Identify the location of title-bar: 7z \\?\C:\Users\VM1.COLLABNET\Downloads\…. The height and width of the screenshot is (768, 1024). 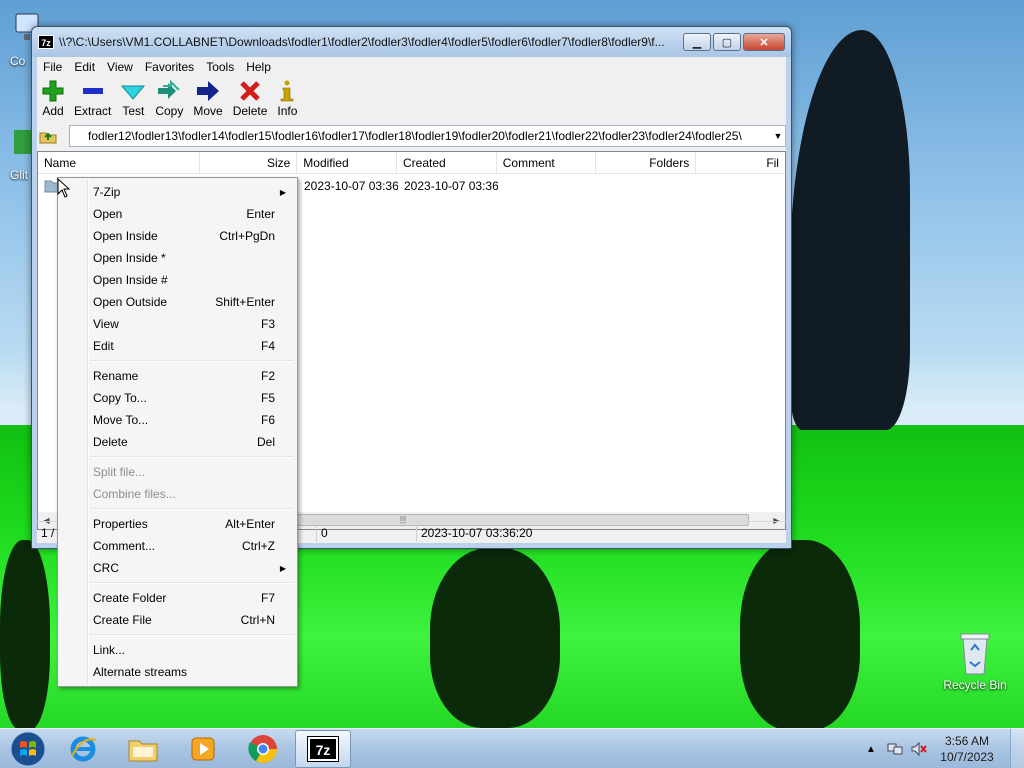
(411, 42).